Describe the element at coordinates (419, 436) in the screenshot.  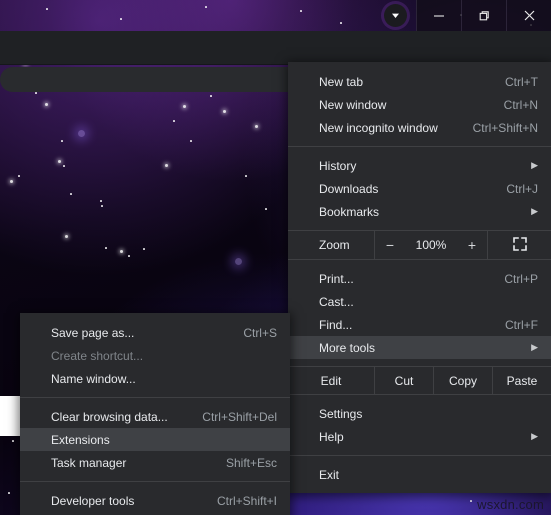
I see `menu-item-help: Help ▶` at that location.